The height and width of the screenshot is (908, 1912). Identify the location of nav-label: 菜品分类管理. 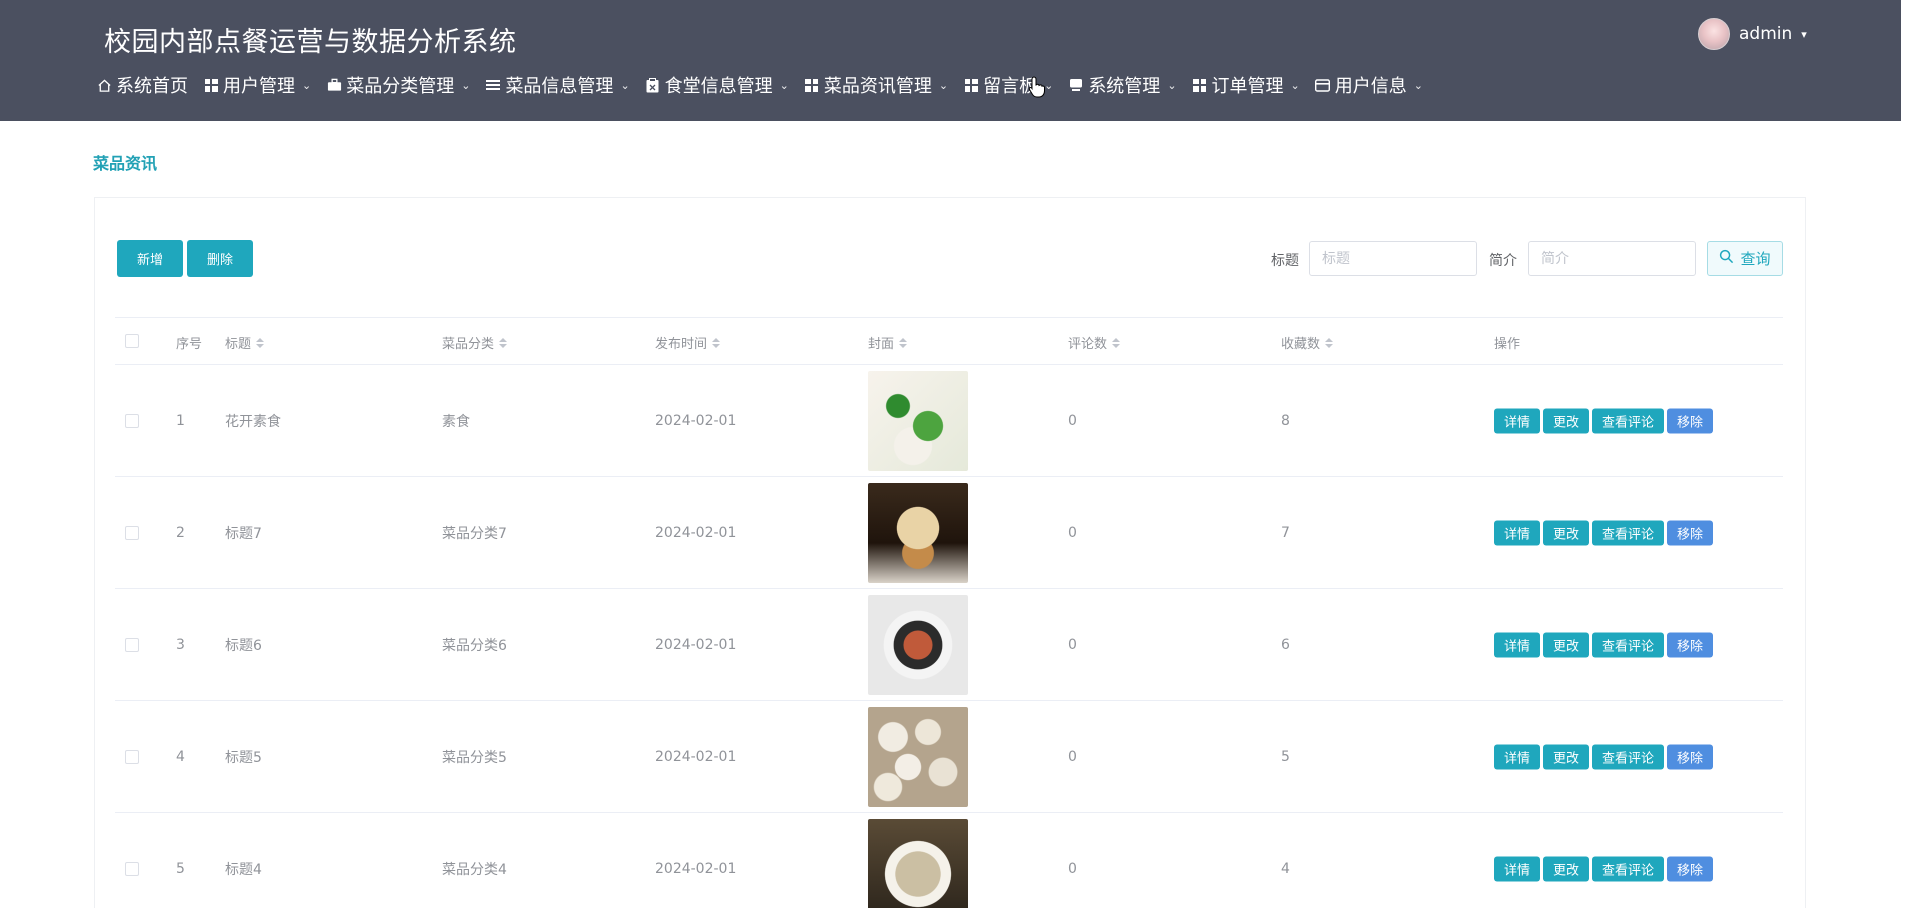
(400, 86).